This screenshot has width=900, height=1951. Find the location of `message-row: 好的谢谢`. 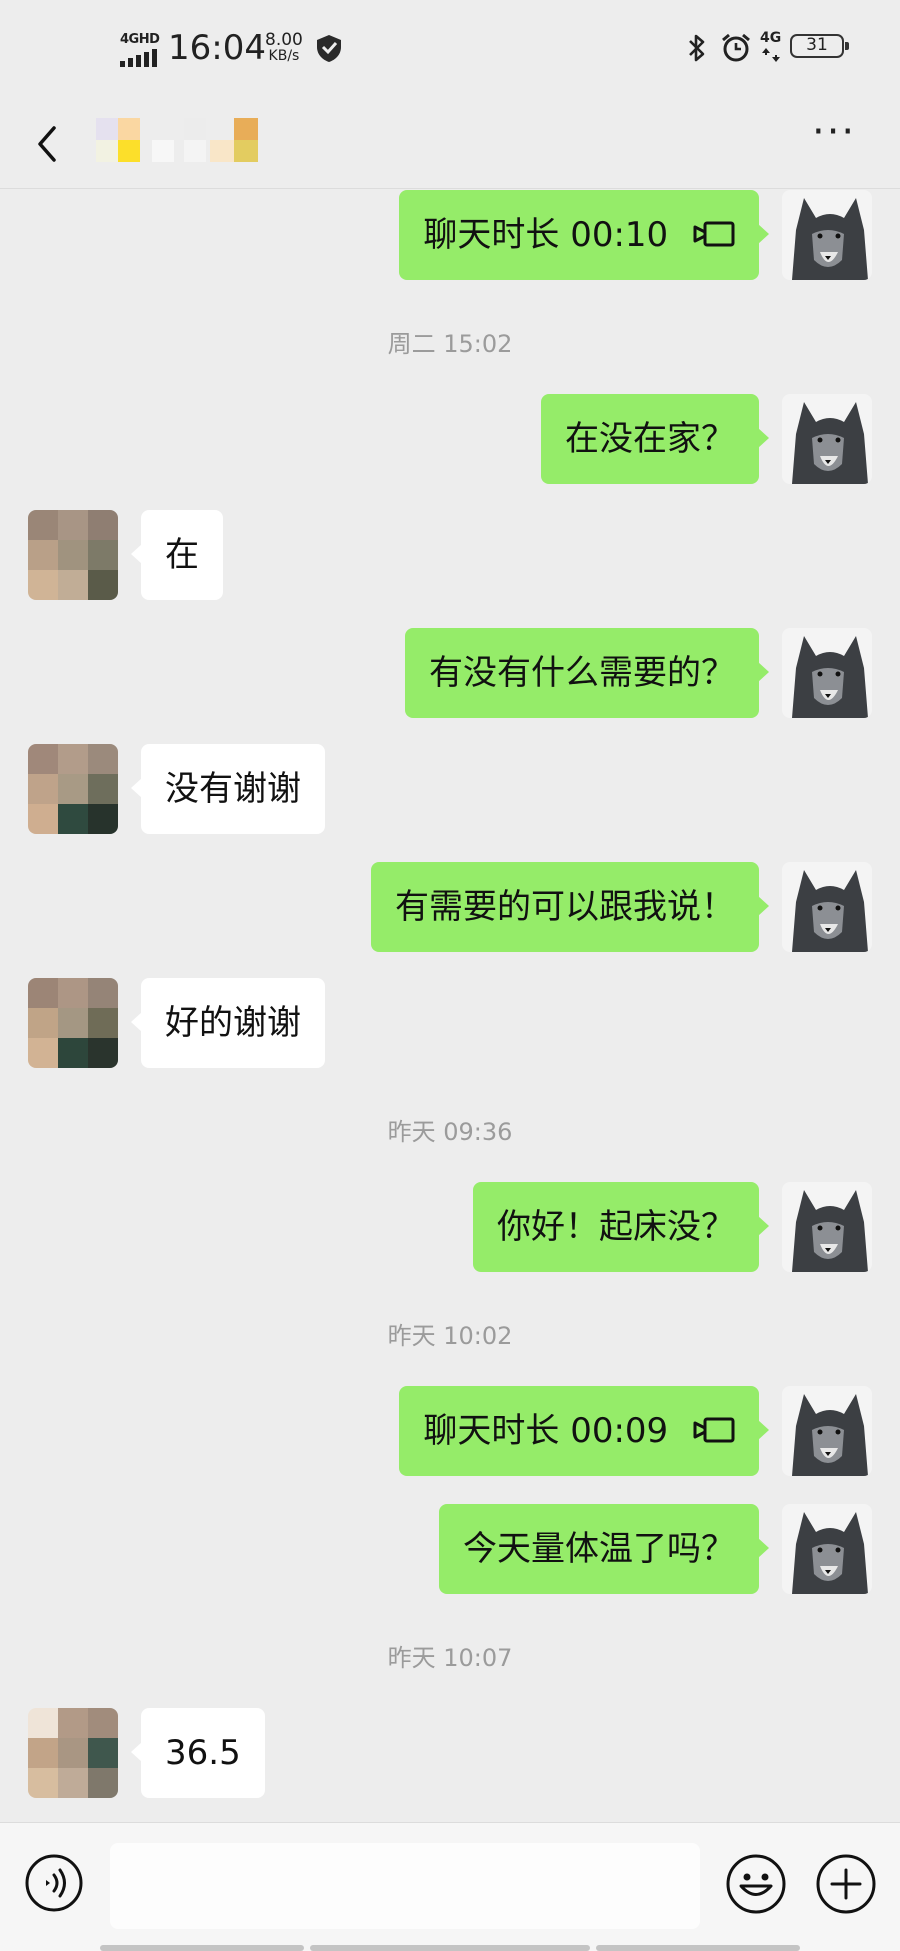

message-row: 好的谢谢 is located at coordinates (450, 1023).